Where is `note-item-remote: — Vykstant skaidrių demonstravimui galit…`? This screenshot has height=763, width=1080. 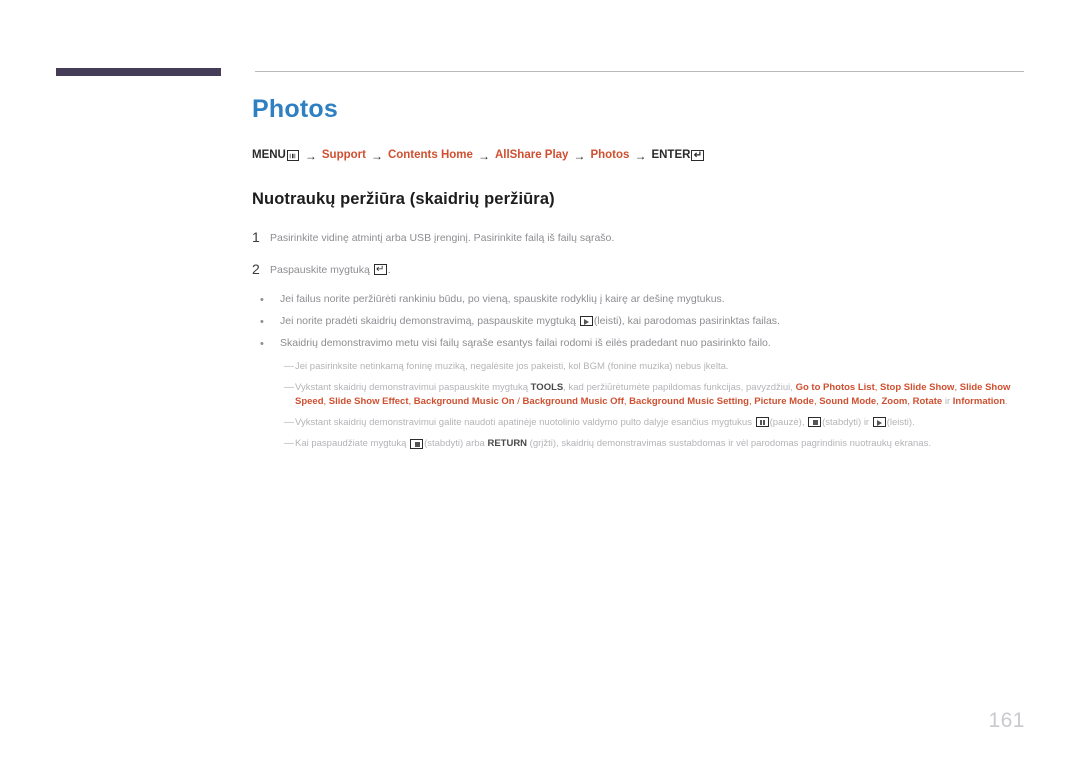
note-item-remote: — Vykstant skaidrių demonstravimui galit… is located at coordinates (654, 423).